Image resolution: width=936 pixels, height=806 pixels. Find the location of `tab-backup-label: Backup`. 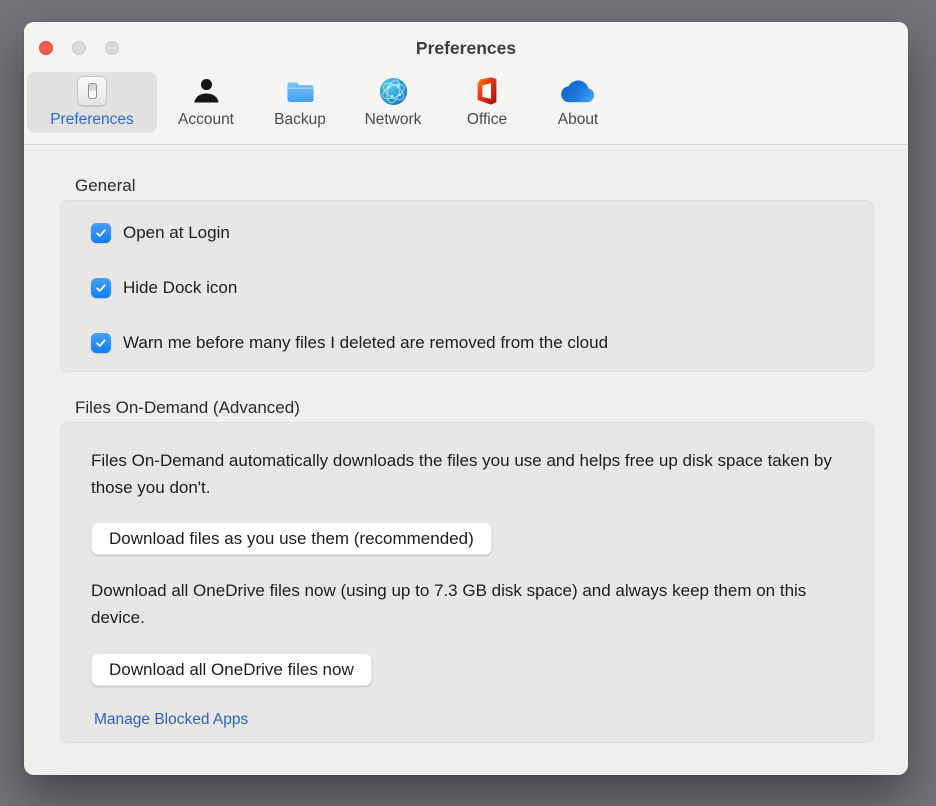

tab-backup-label: Backup is located at coordinates (300, 119).